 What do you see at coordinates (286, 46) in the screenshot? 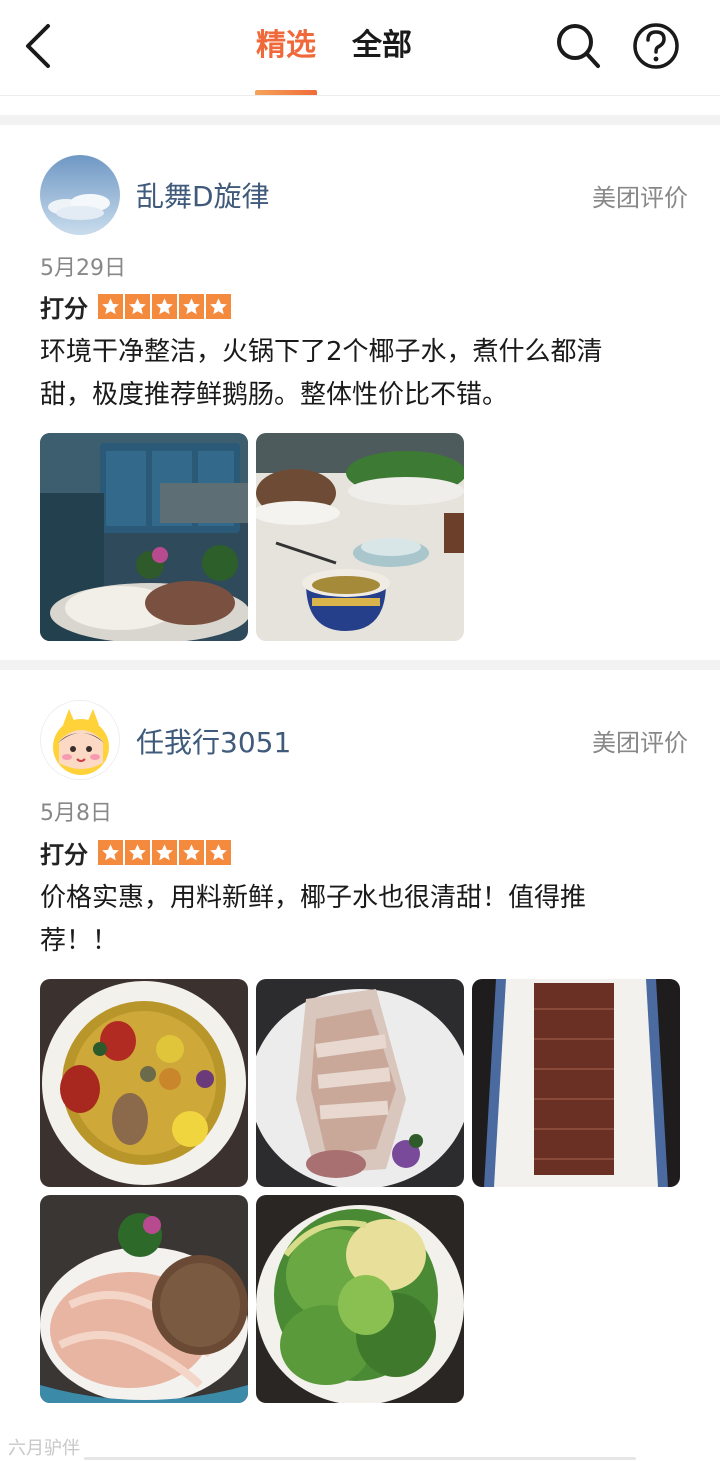
I see `tab-featured: 精选` at bounding box center [286, 46].